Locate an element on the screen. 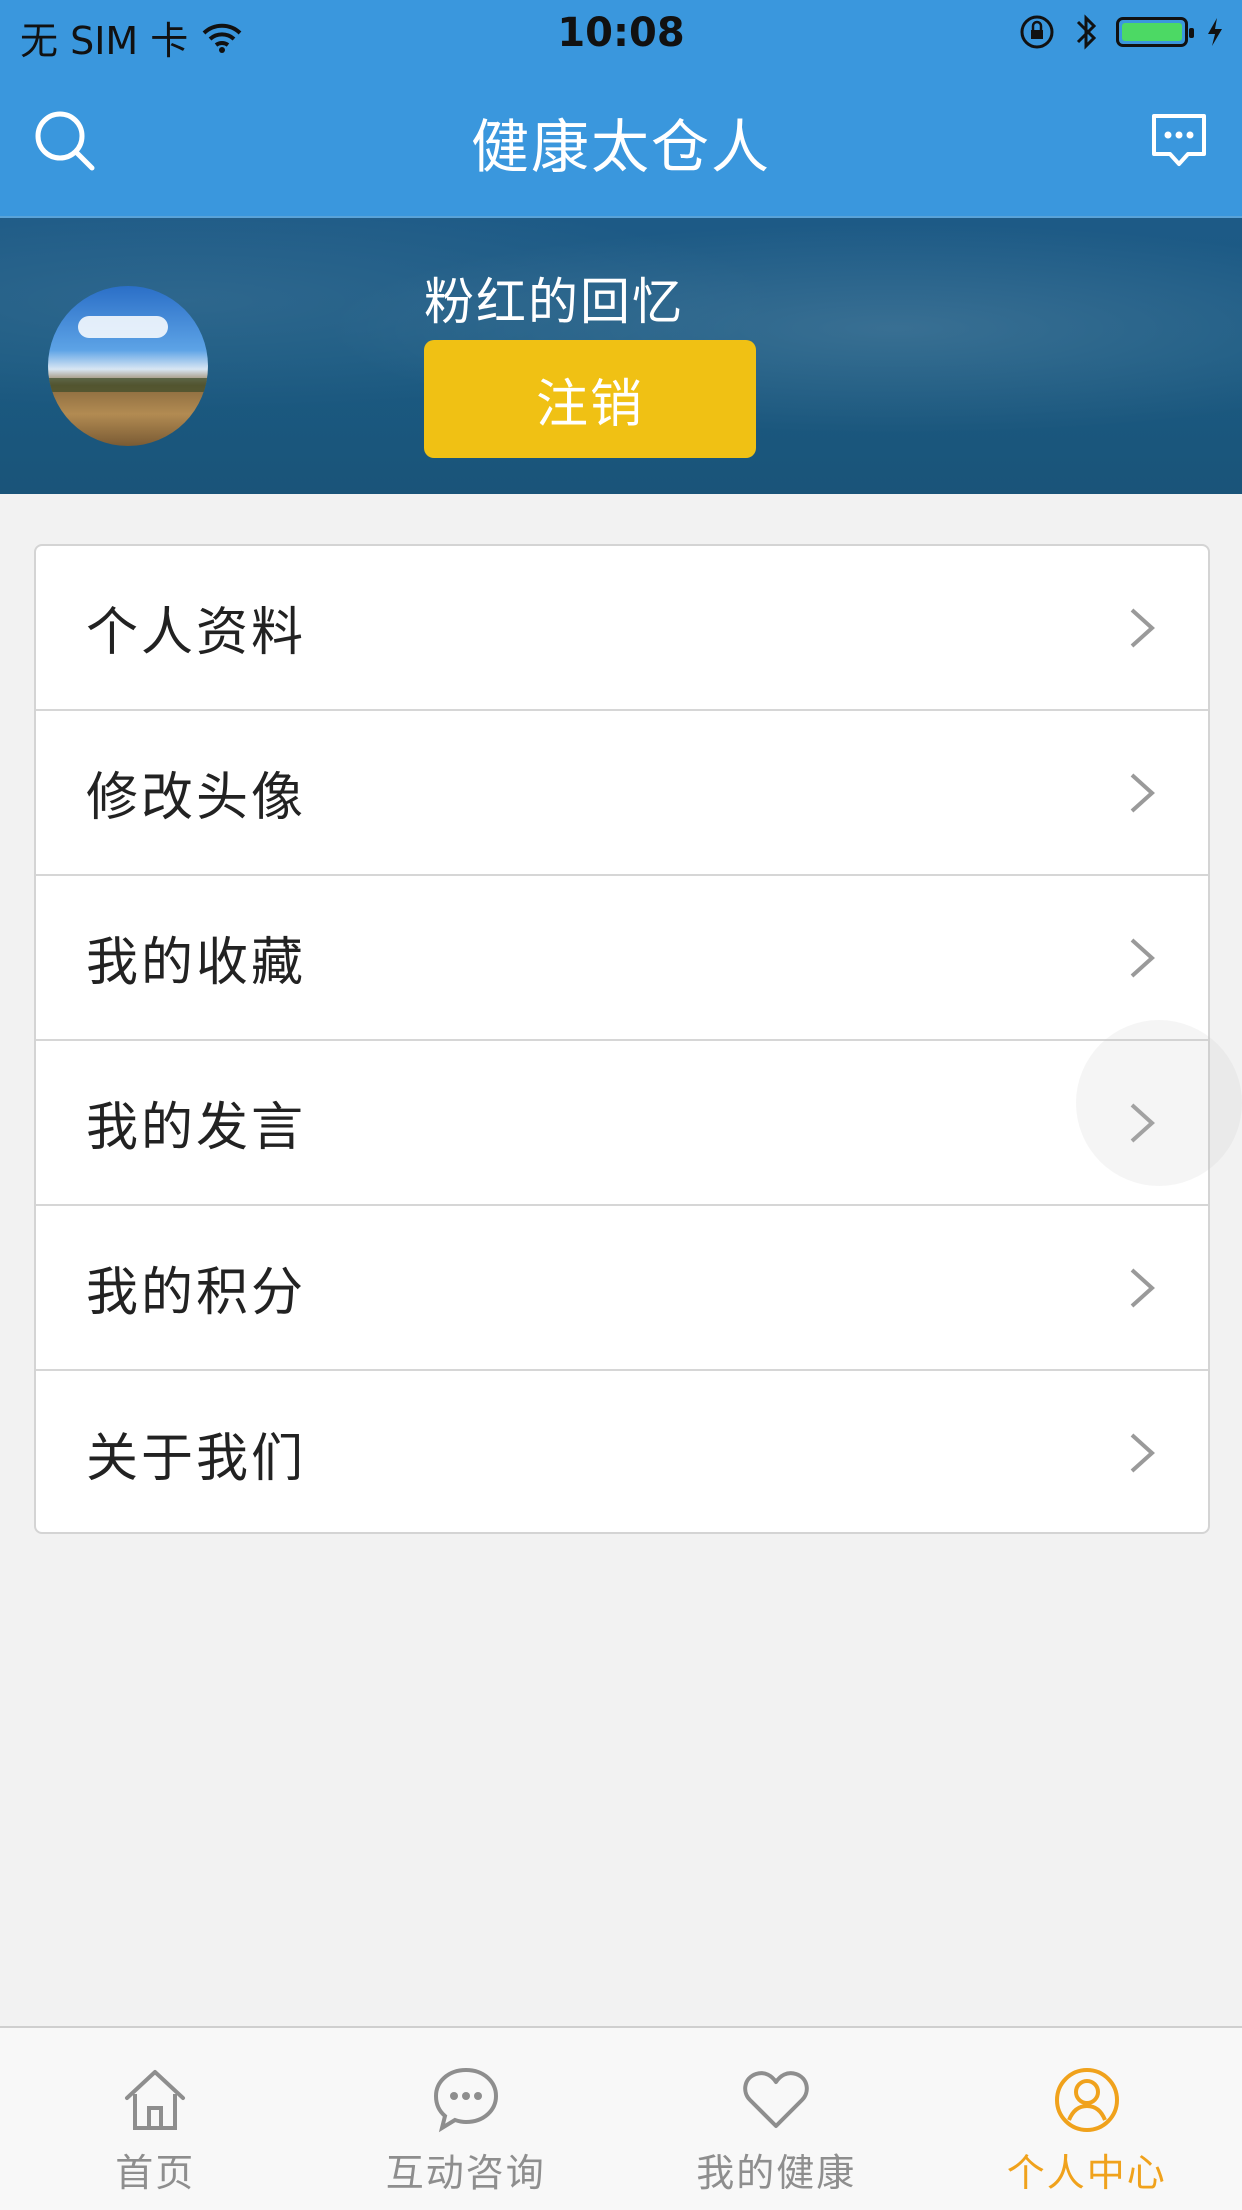 This screenshot has height=2210, width=1242. top-bar: 无 SIM 卡 10:08 健 is located at coordinates (621, 108).